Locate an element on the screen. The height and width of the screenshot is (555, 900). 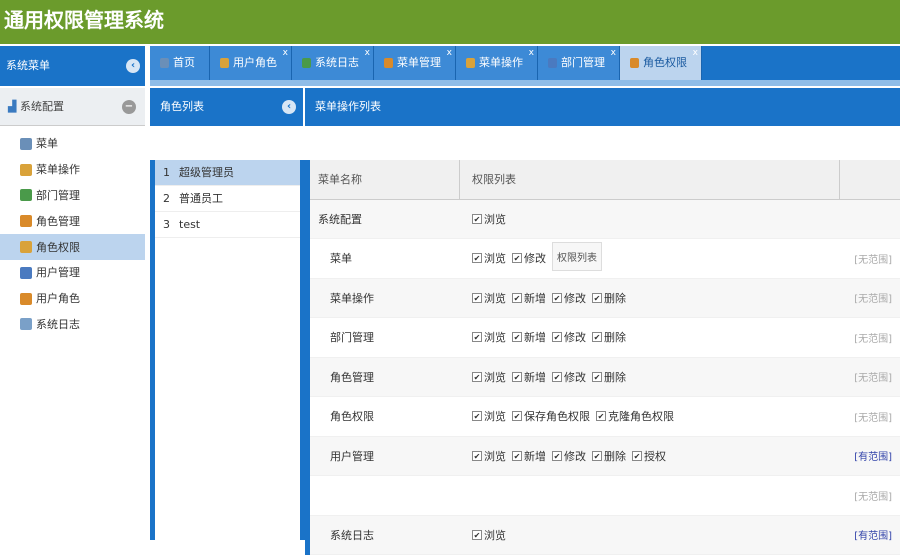
collapse-sidebar-icon: ‹ is located at coordinates (133, 66).